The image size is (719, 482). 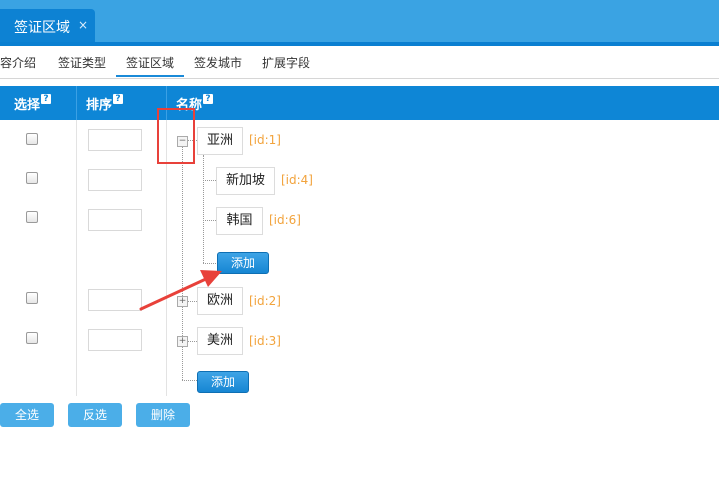 I want to click on annotation-arrow, so click(x=180, y=290).